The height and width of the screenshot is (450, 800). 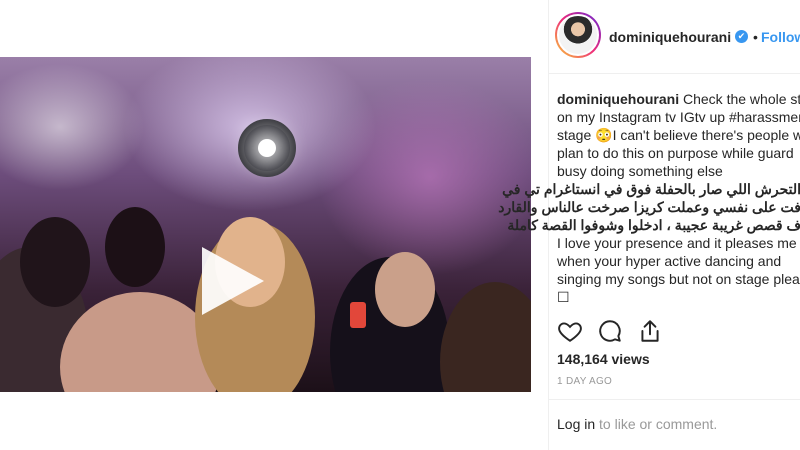 I want to click on view-count: 148,164 views, so click(x=603, y=359).